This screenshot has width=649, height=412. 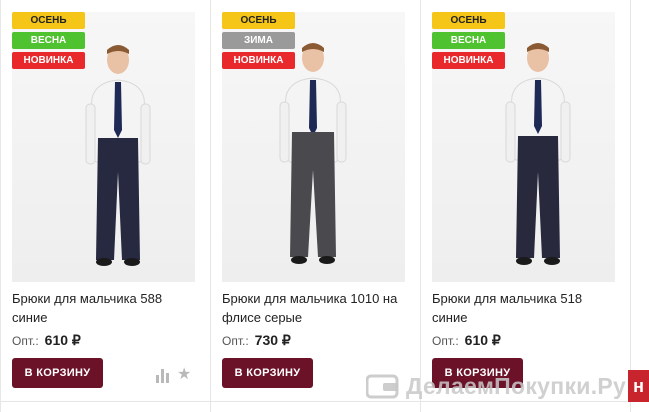 What do you see at coordinates (103, 308) in the screenshot?
I see `product-name-link: Брюки для мальчика 588 синие` at bounding box center [103, 308].